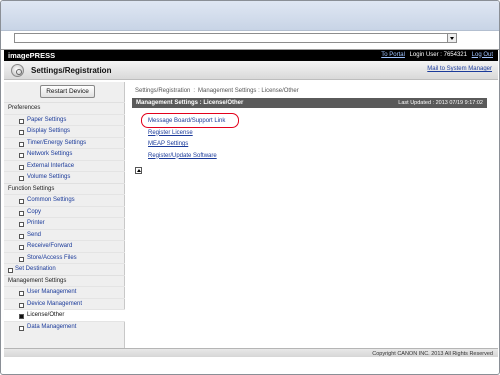 The height and width of the screenshot is (375, 500). What do you see at coordinates (138, 170) in the screenshot?
I see `back-to-top-icon` at bounding box center [138, 170].